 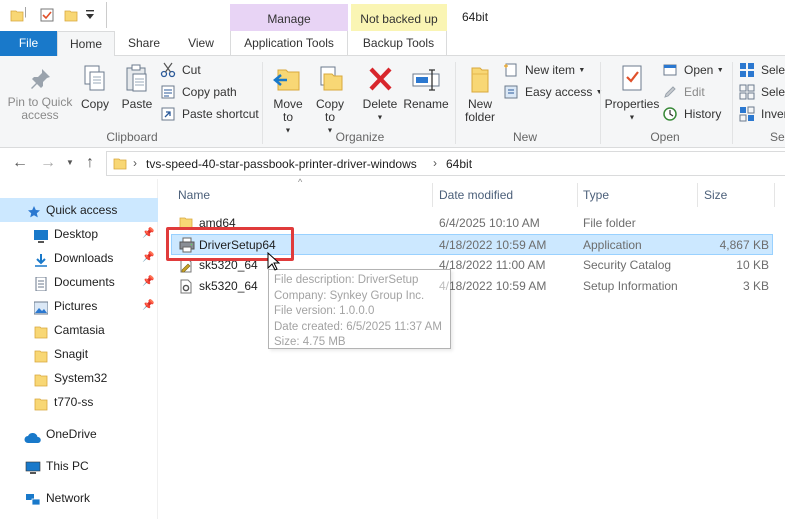 I want to click on file-type: File folder, so click(x=609, y=223).